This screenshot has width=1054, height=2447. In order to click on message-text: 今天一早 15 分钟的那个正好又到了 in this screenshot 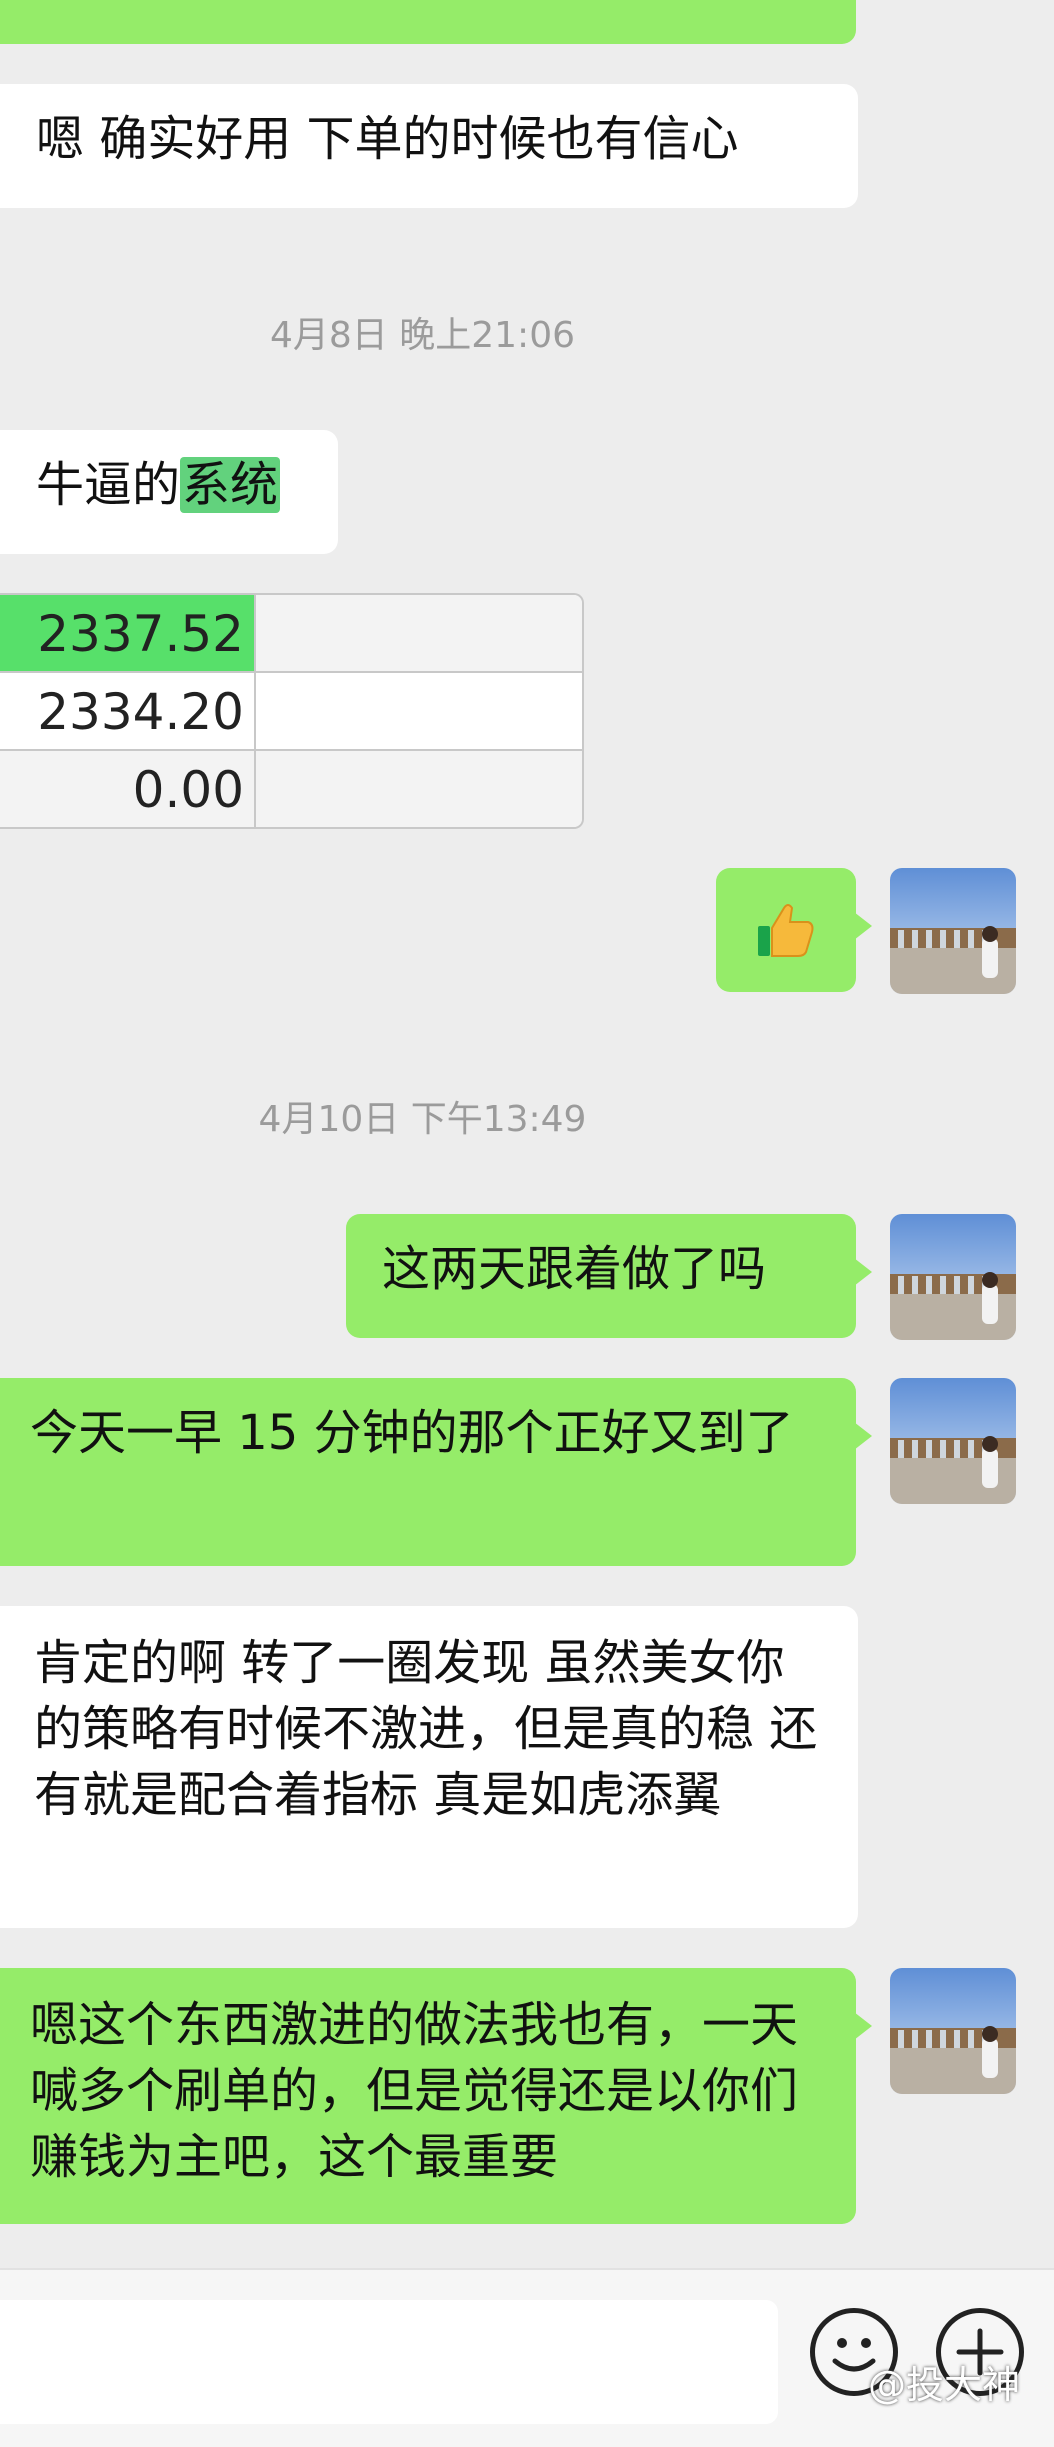, I will do `click(412, 1433)`.